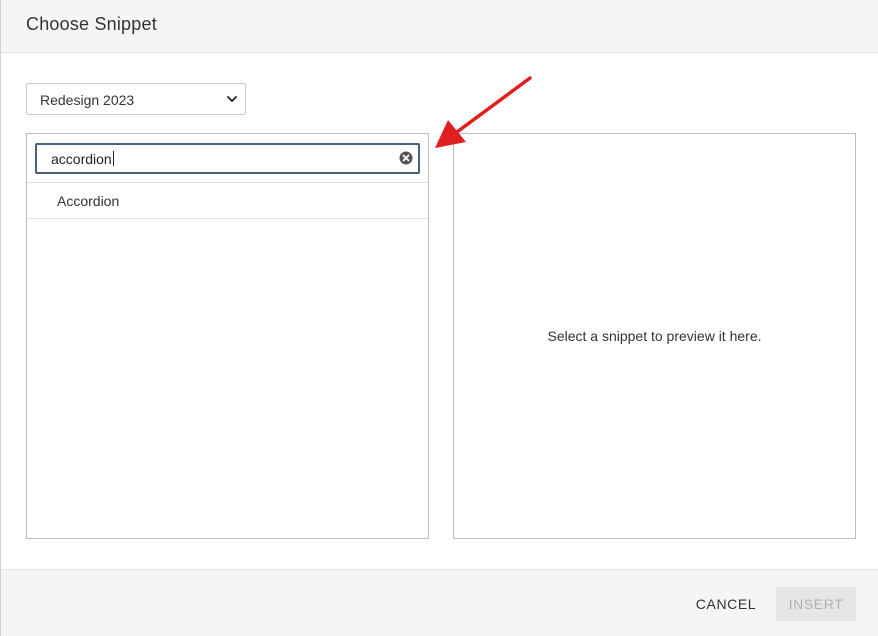 This screenshot has height=636, width=878. I want to click on search-area: accordion, so click(227, 158).